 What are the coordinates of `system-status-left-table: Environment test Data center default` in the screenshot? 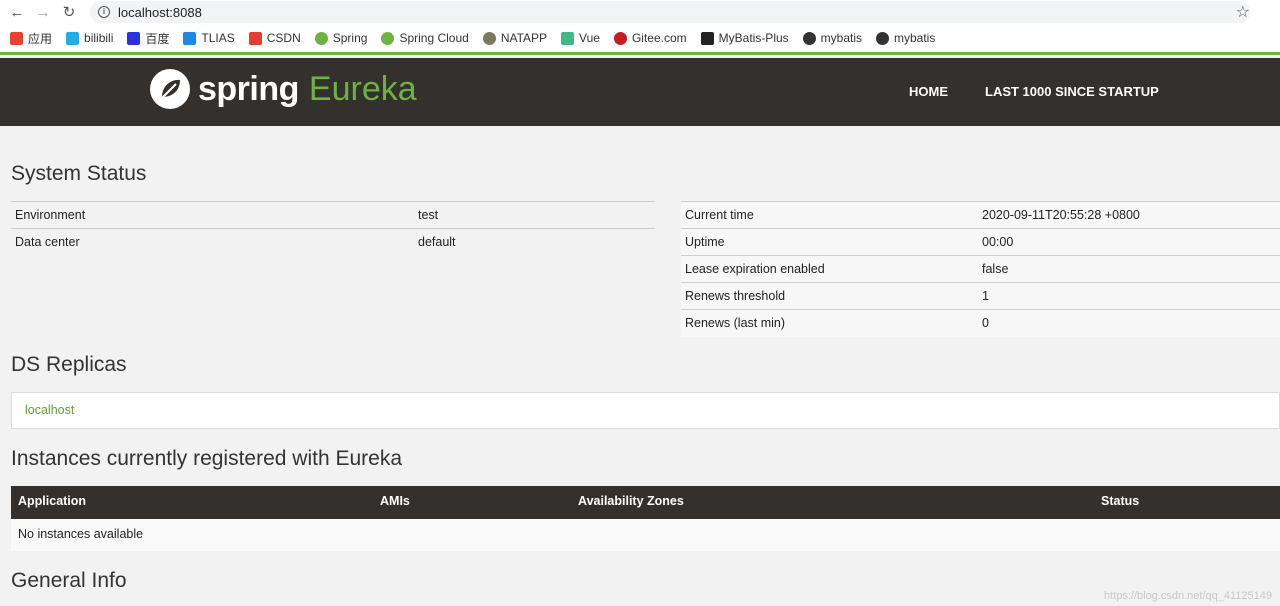 It's located at (333, 228).